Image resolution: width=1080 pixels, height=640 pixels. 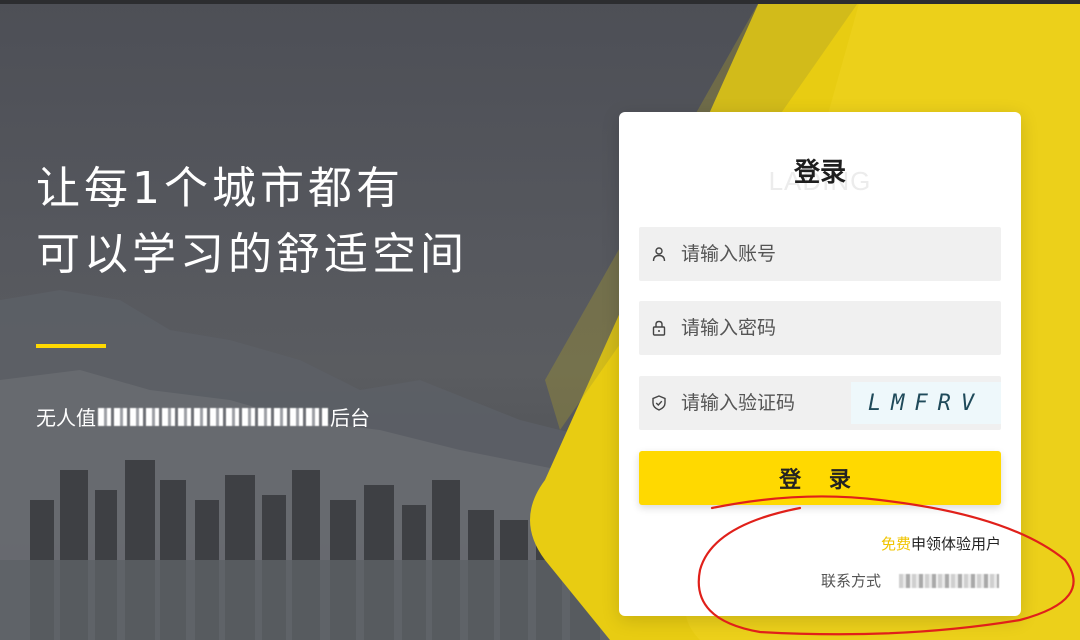 What do you see at coordinates (955, 544) in the screenshot?
I see `trial-text: 申领体验用户` at bounding box center [955, 544].